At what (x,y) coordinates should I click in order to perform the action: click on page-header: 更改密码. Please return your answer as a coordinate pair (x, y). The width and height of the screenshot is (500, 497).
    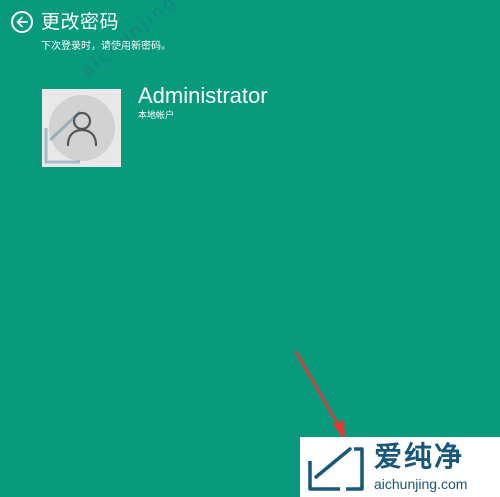
    Looking at the image, I should click on (65, 22).